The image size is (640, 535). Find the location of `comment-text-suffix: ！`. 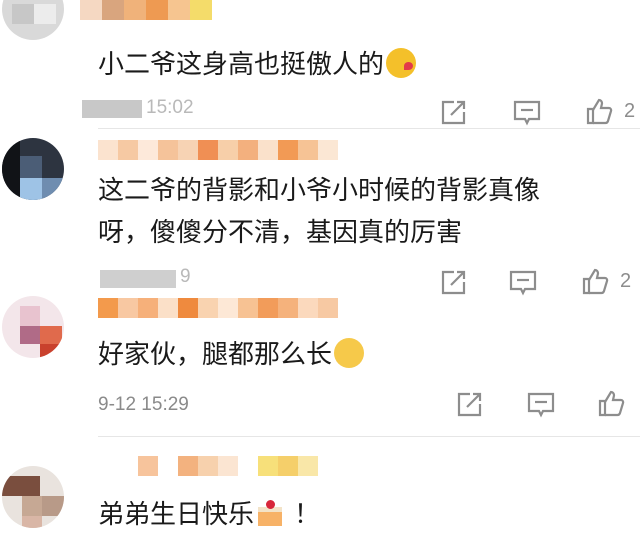

comment-text-suffix: ！ is located at coordinates (307, 515).